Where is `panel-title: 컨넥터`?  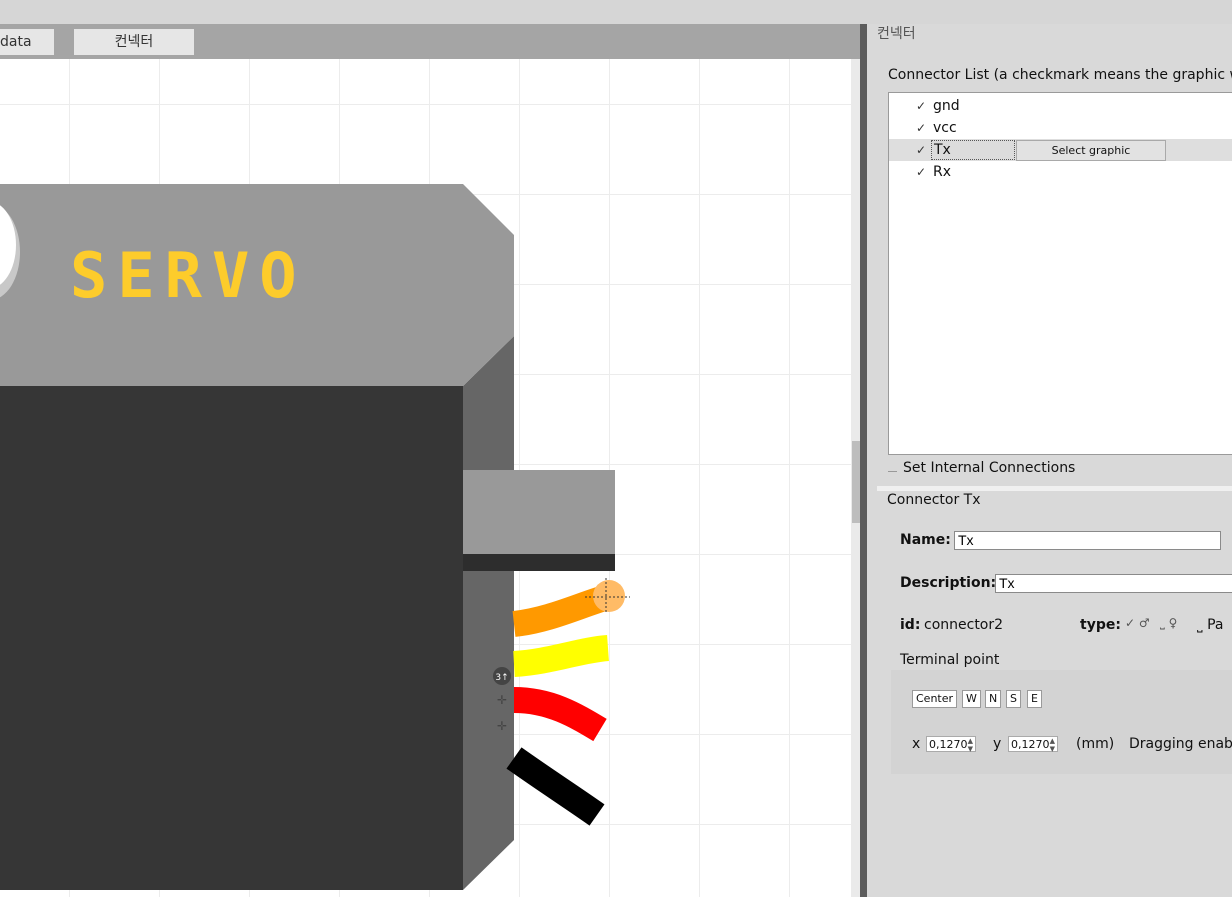 panel-title: 컨넥터 is located at coordinates (896, 34).